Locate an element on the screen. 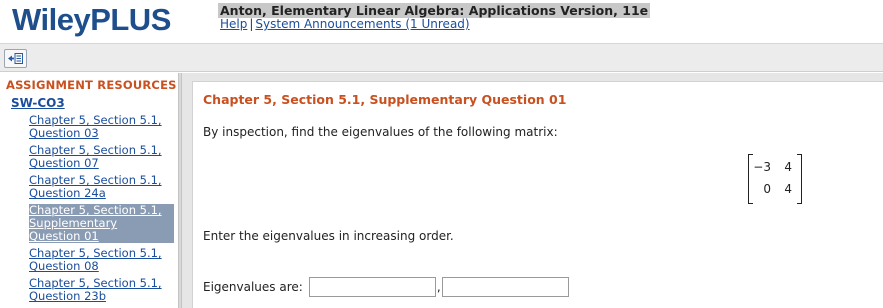 The height and width of the screenshot is (308, 883). header-links: Help | System Announcements (1 Unread) is located at coordinates (345, 24).